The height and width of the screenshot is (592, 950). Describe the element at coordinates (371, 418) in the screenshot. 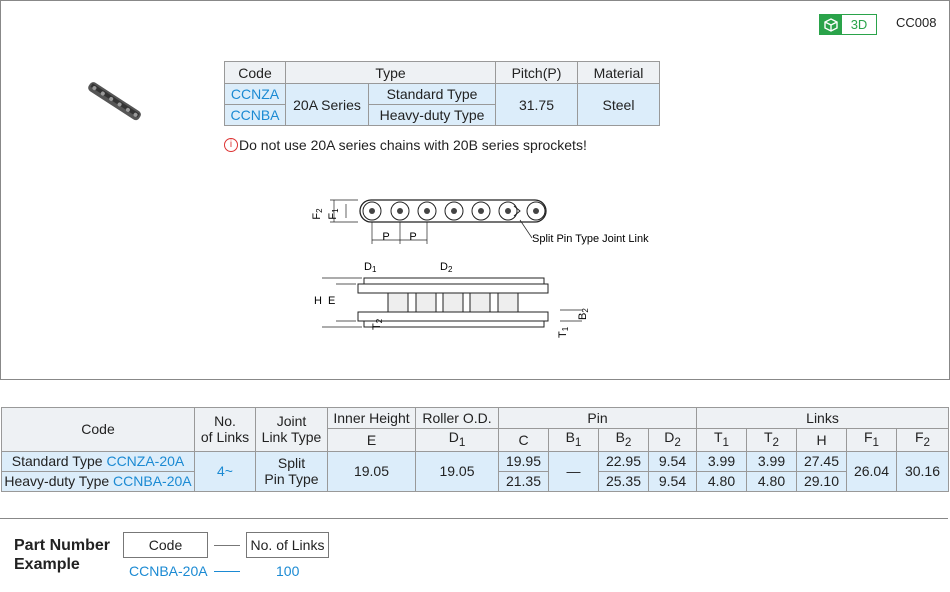

I see `header-inner-height: Inner Height` at that location.